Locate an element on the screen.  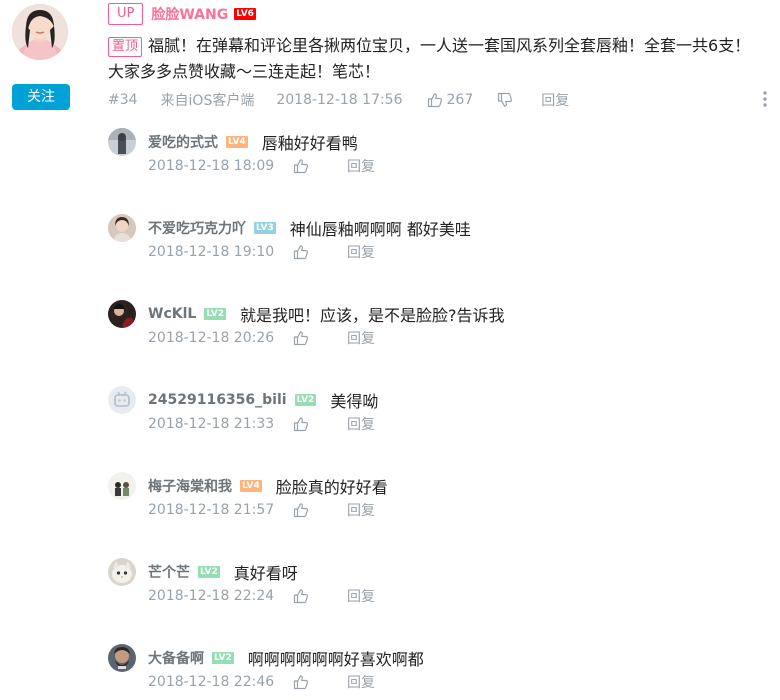
pinned-badge: 置顶 is located at coordinates (125, 47).